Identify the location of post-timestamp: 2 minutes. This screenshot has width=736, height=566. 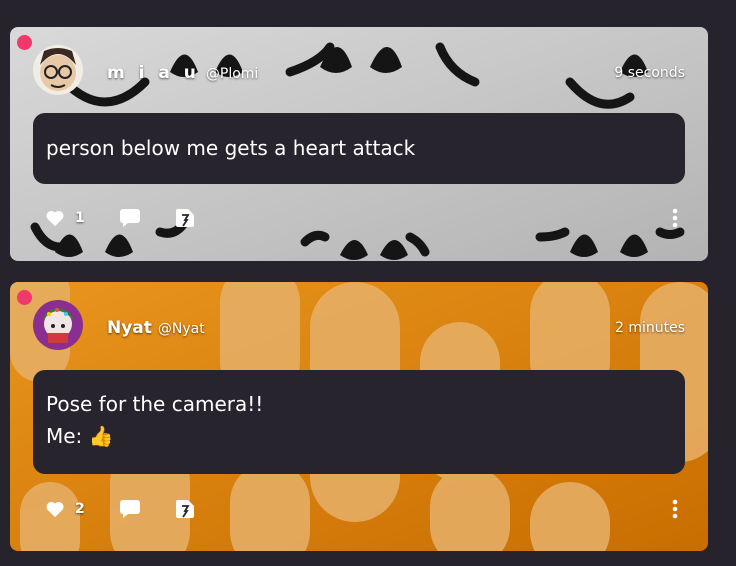
(649, 328).